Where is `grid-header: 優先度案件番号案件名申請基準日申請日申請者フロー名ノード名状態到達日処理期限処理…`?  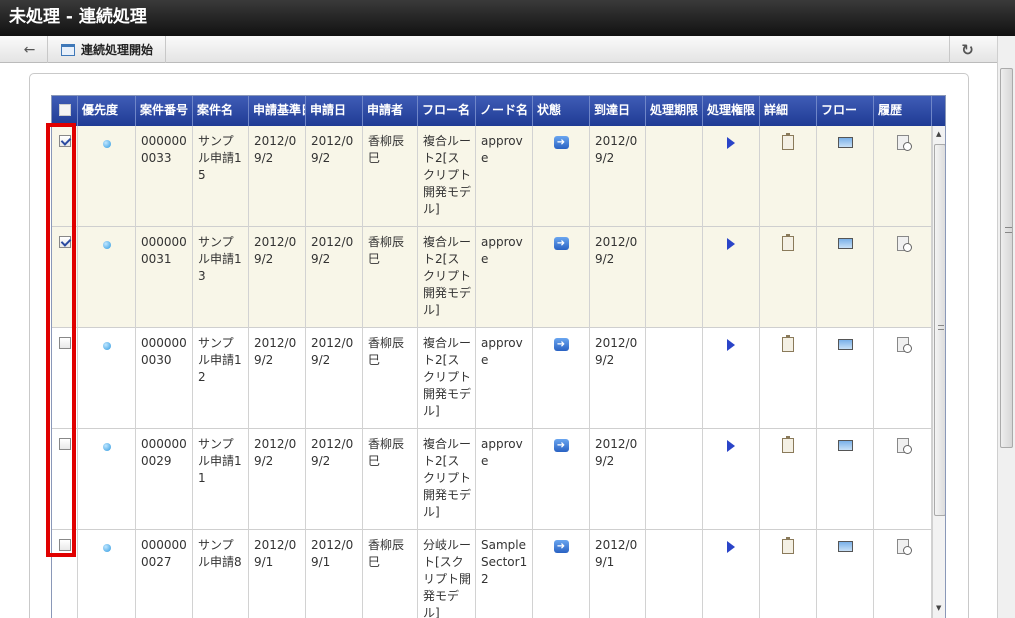 grid-header: 優先度案件番号案件名申請基準日申請日申請者フロー名ノード名状態到達日処理期限処理… is located at coordinates (498, 111).